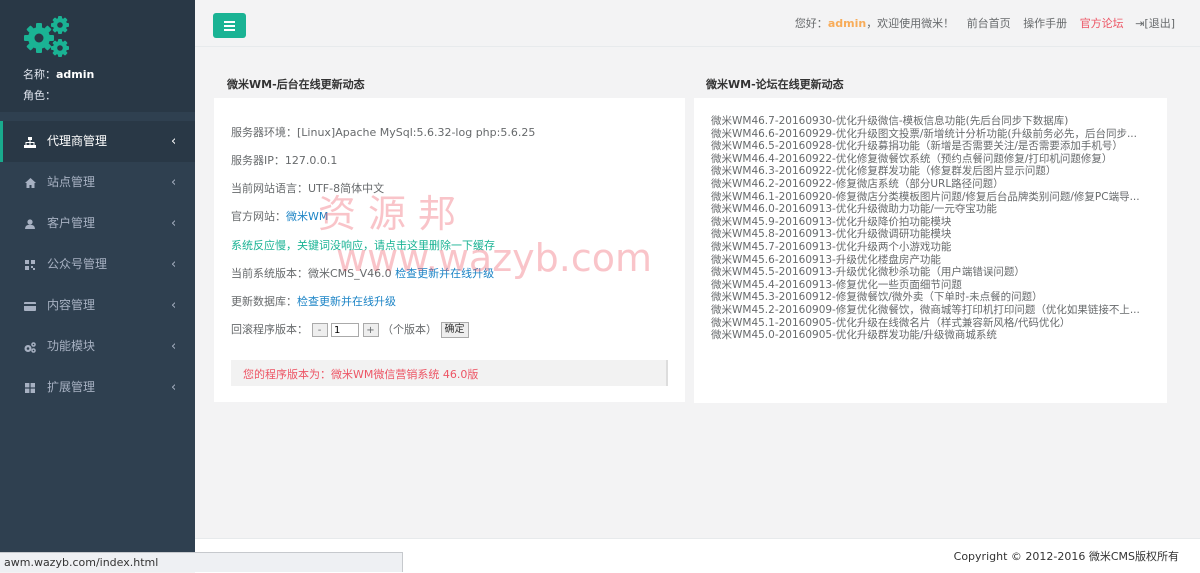 This screenshot has width=1200, height=573. I want to click on manual-link: 操作手册, so click(1045, 23).